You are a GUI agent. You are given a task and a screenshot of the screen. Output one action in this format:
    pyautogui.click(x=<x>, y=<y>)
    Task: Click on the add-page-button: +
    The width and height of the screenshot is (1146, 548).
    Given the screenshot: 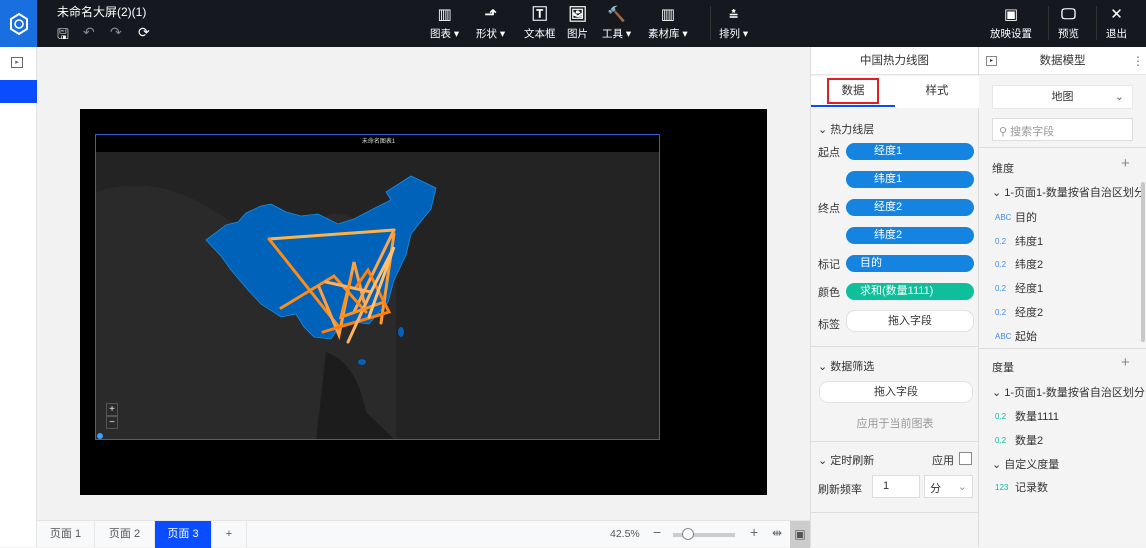 What is the action you would take?
    pyautogui.click(x=229, y=534)
    